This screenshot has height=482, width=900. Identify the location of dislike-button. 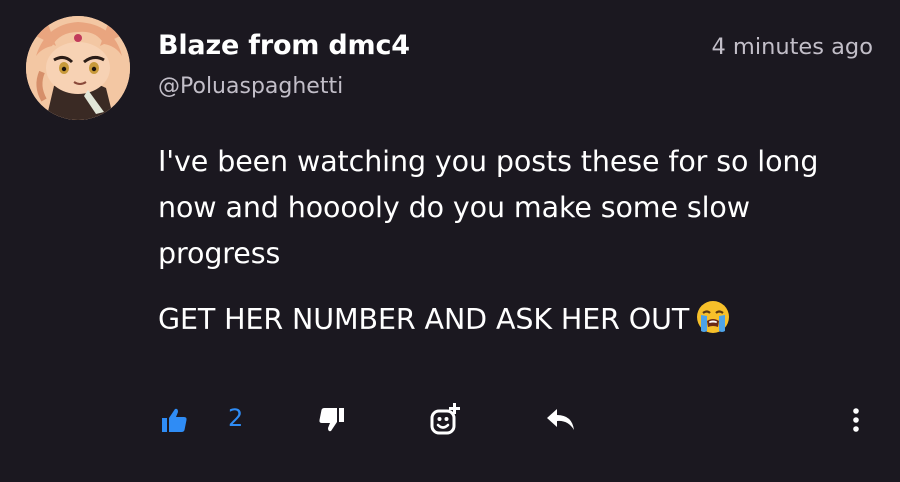
(332, 420).